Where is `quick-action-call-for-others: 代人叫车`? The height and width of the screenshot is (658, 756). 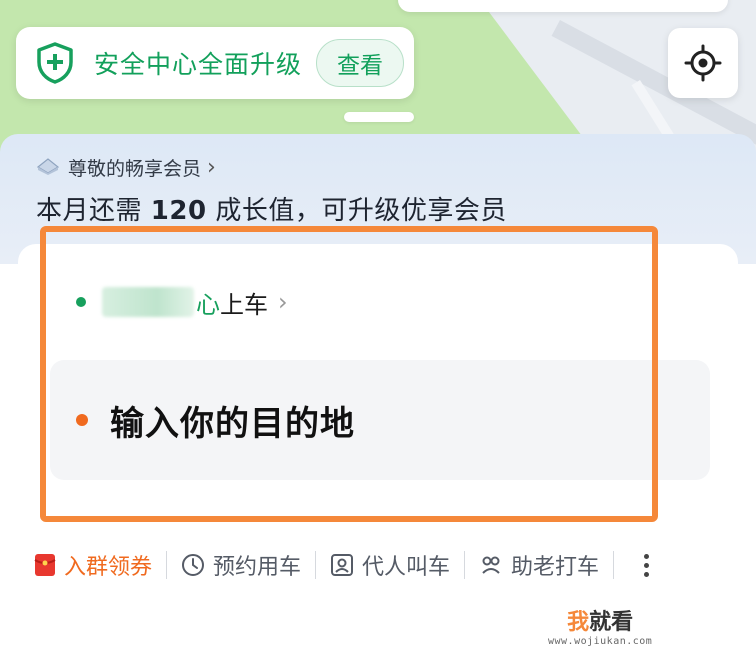 quick-action-call-for-others: 代人叫车 is located at coordinates (390, 565).